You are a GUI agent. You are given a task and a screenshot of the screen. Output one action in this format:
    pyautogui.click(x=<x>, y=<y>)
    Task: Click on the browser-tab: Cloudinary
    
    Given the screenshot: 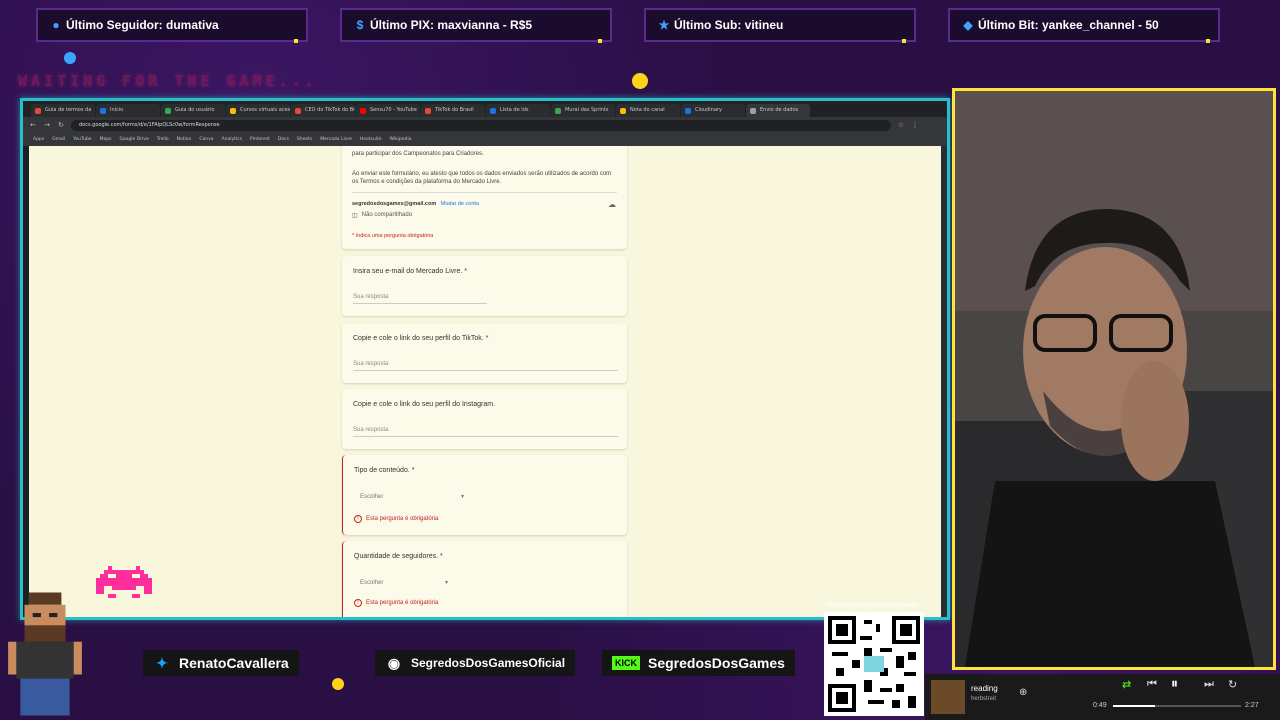 What is the action you would take?
    pyautogui.click(x=713, y=110)
    